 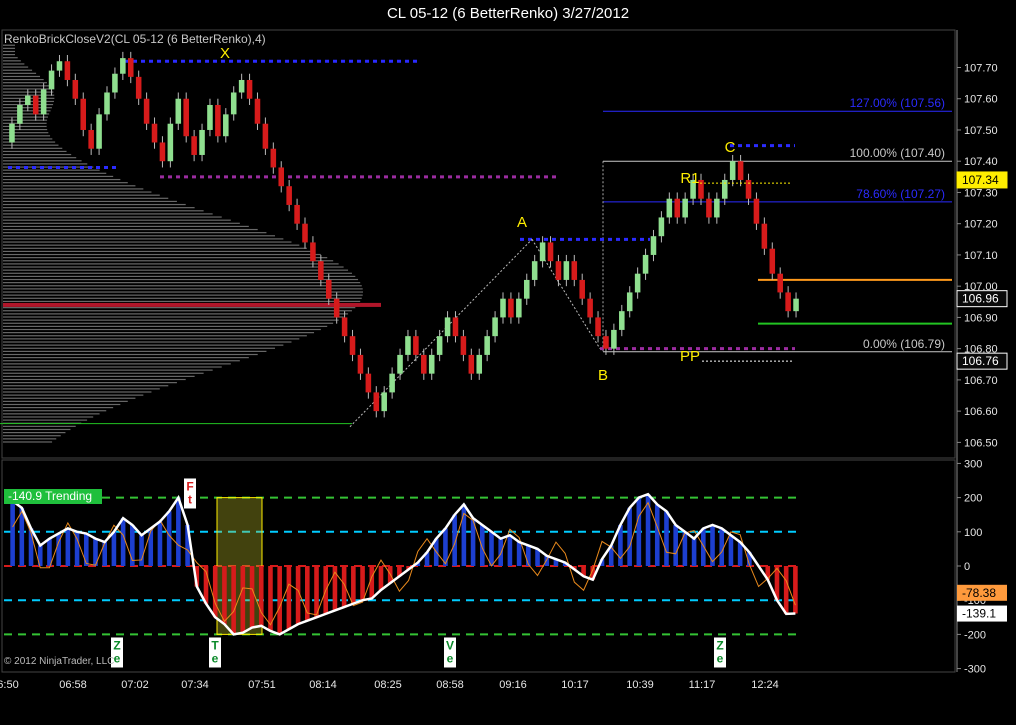 What do you see at coordinates (981, 381) in the screenshot?
I see `price-tick-label: 106.70` at bounding box center [981, 381].